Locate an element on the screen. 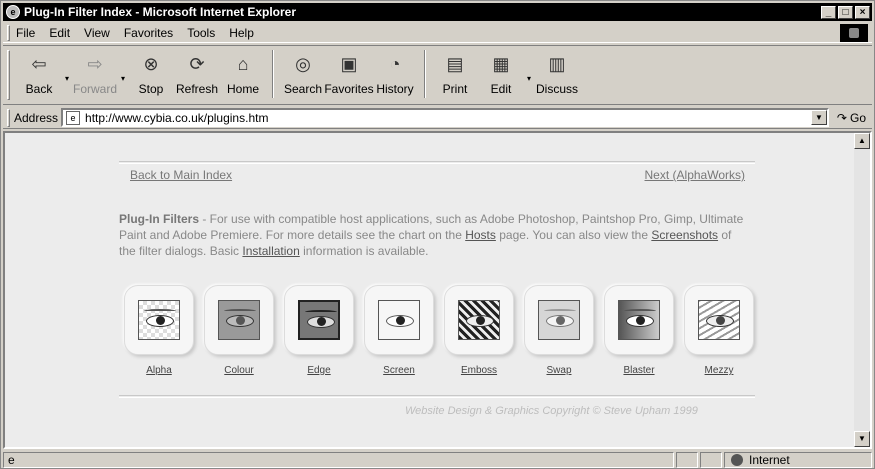 The image size is (875, 469). addressbar-grip is located at coordinates (8, 117).